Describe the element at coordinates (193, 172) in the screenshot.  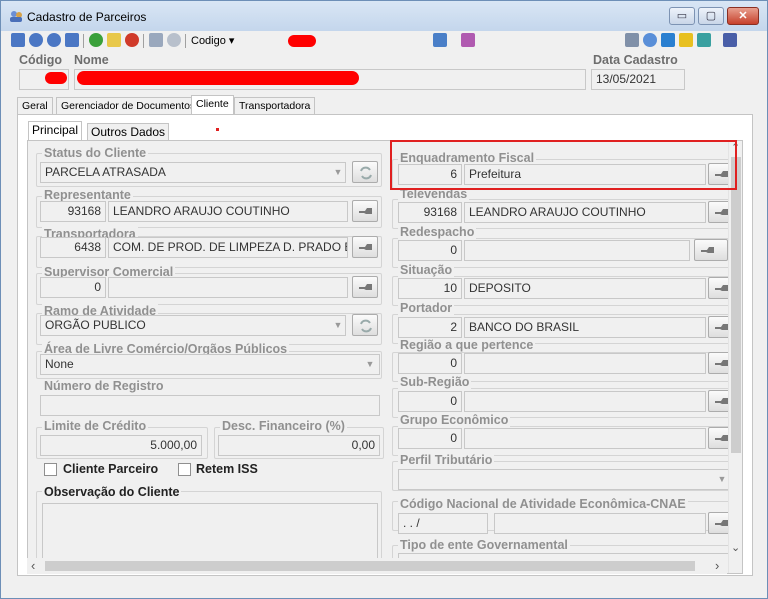
I see `status-combo: PARCELA ATRASADA` at that location.